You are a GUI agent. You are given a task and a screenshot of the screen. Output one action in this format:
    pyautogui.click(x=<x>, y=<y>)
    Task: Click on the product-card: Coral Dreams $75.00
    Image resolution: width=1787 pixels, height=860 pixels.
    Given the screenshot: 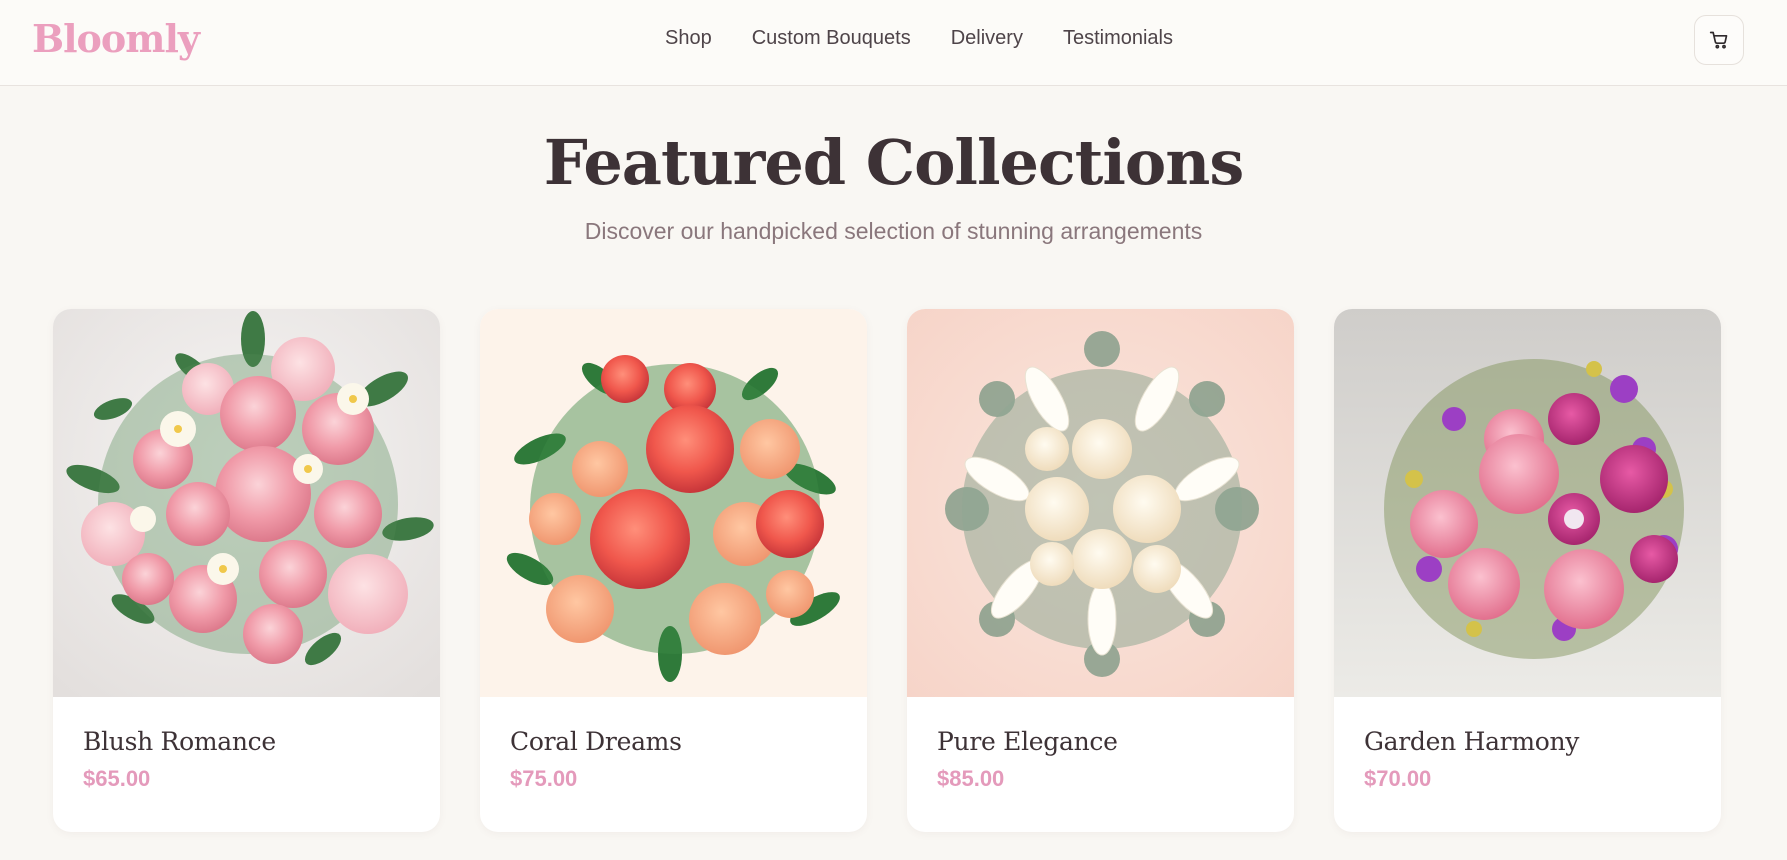 What is the action you would take?
    pyautogui.click(x=673, y=570)
    